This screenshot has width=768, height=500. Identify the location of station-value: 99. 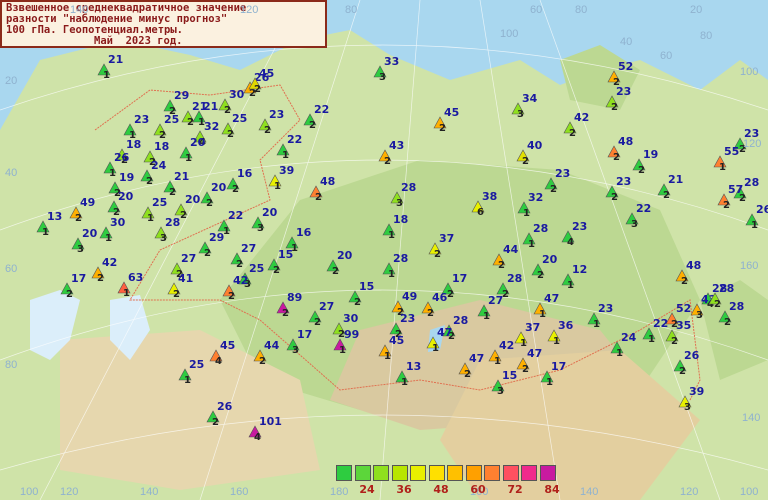
(351, 334).